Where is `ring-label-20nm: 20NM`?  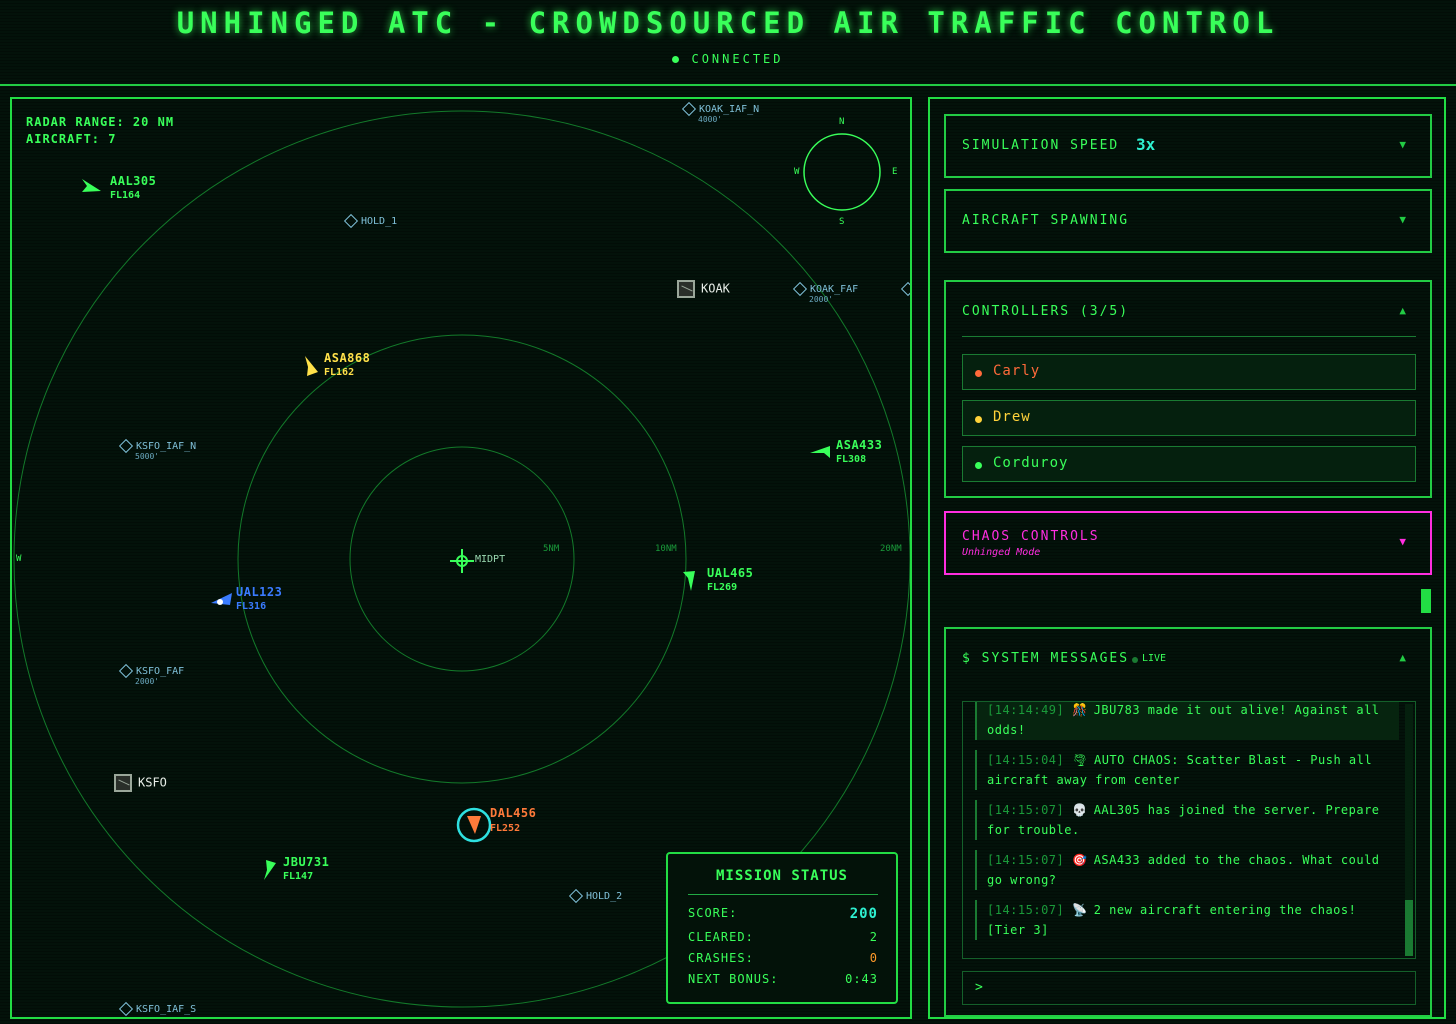 ring-label-20nm: 20NM is located at coordinates (891, 549).